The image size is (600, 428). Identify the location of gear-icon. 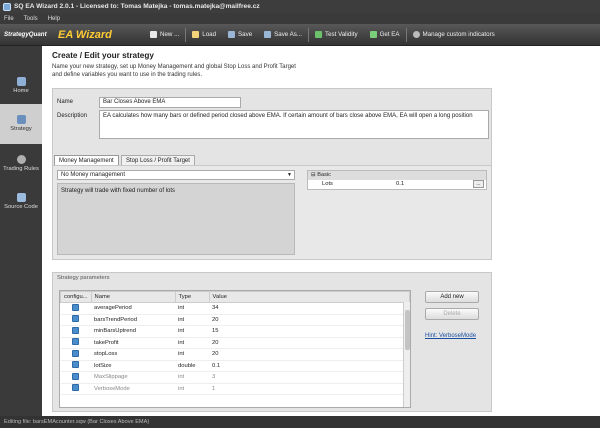
(416, 34).